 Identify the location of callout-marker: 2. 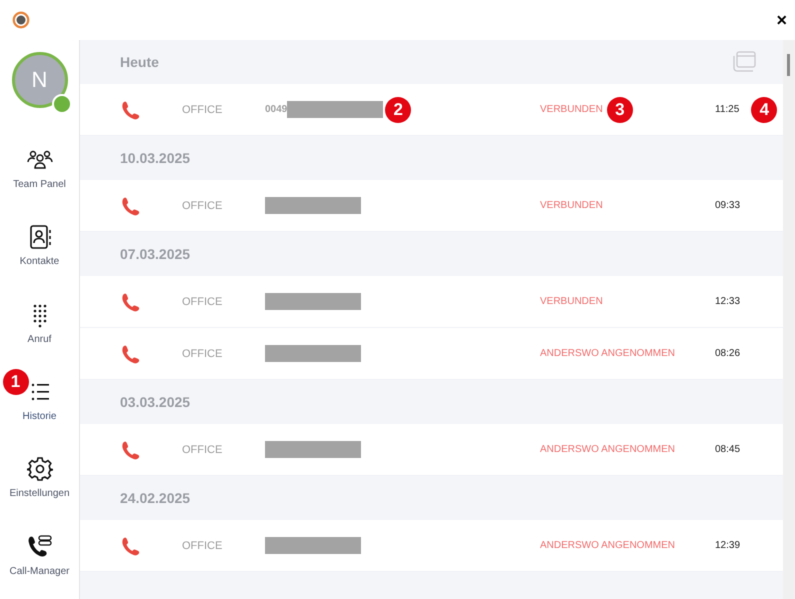
(398, 109).